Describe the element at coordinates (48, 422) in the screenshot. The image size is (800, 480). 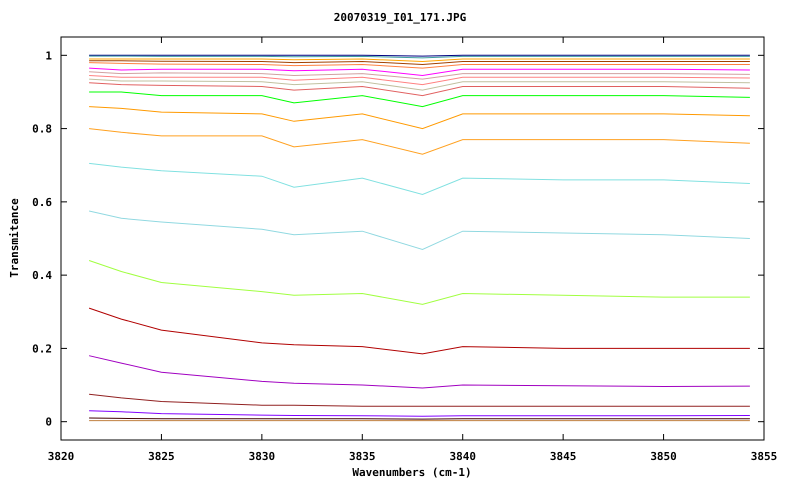
I see `tick-label: 0` at that location.